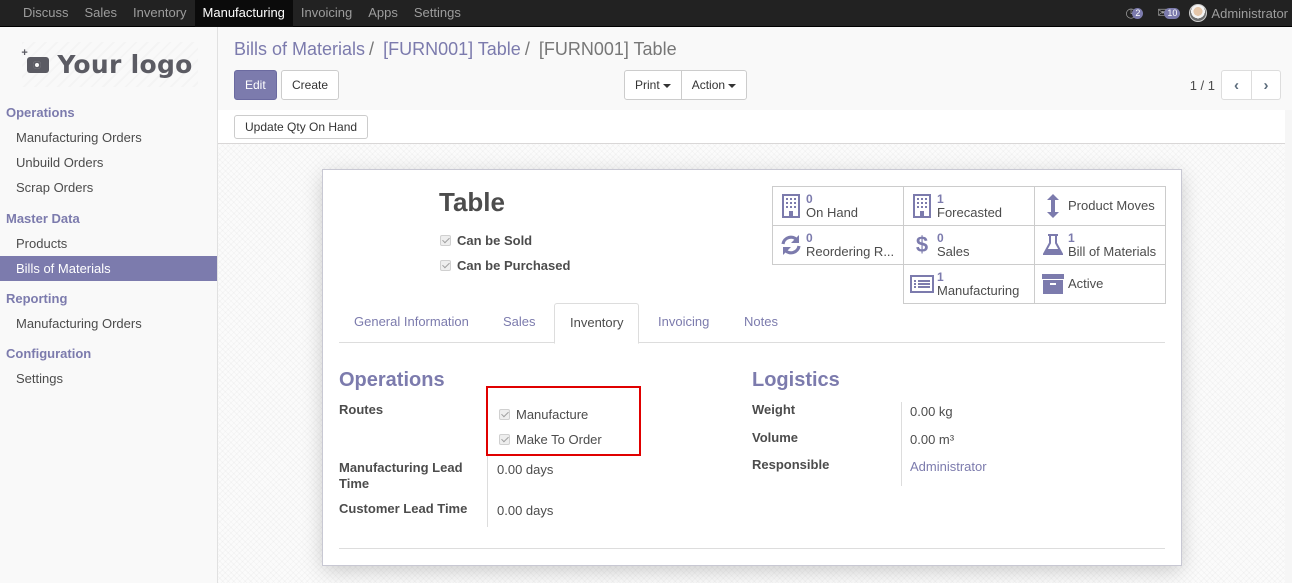 This screenshot has height=583, width=1292. I want to click on pager-next-button: ›, so click(1265, 85).